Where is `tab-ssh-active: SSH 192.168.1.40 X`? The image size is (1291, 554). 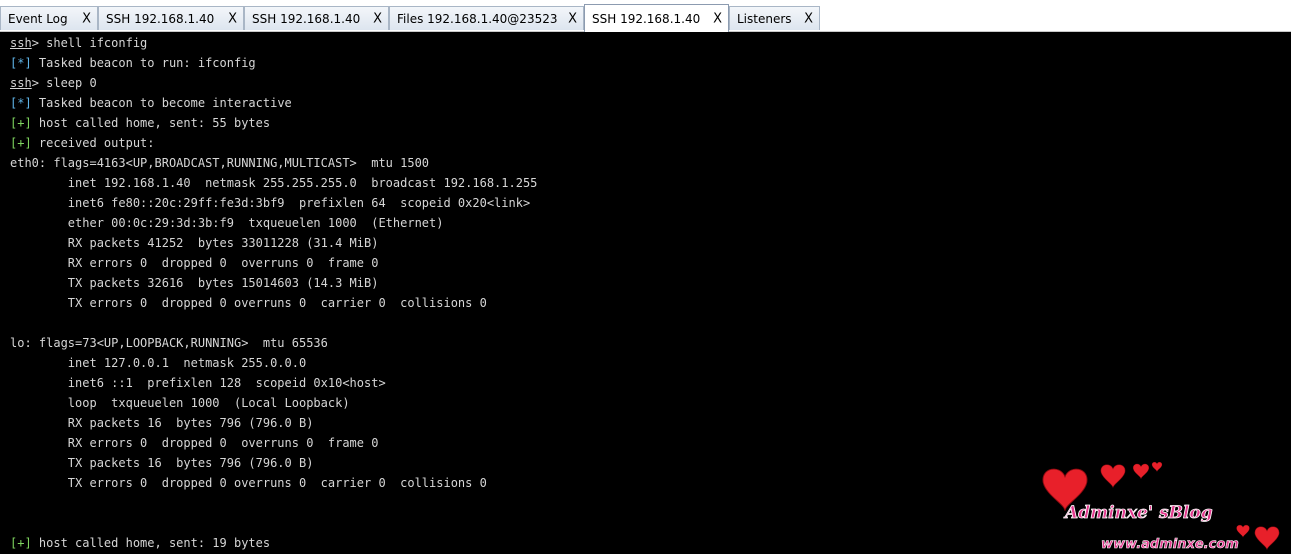
tab-ssh-active: SSH 192.168.1.40 X is located at coordinates (656, 18).